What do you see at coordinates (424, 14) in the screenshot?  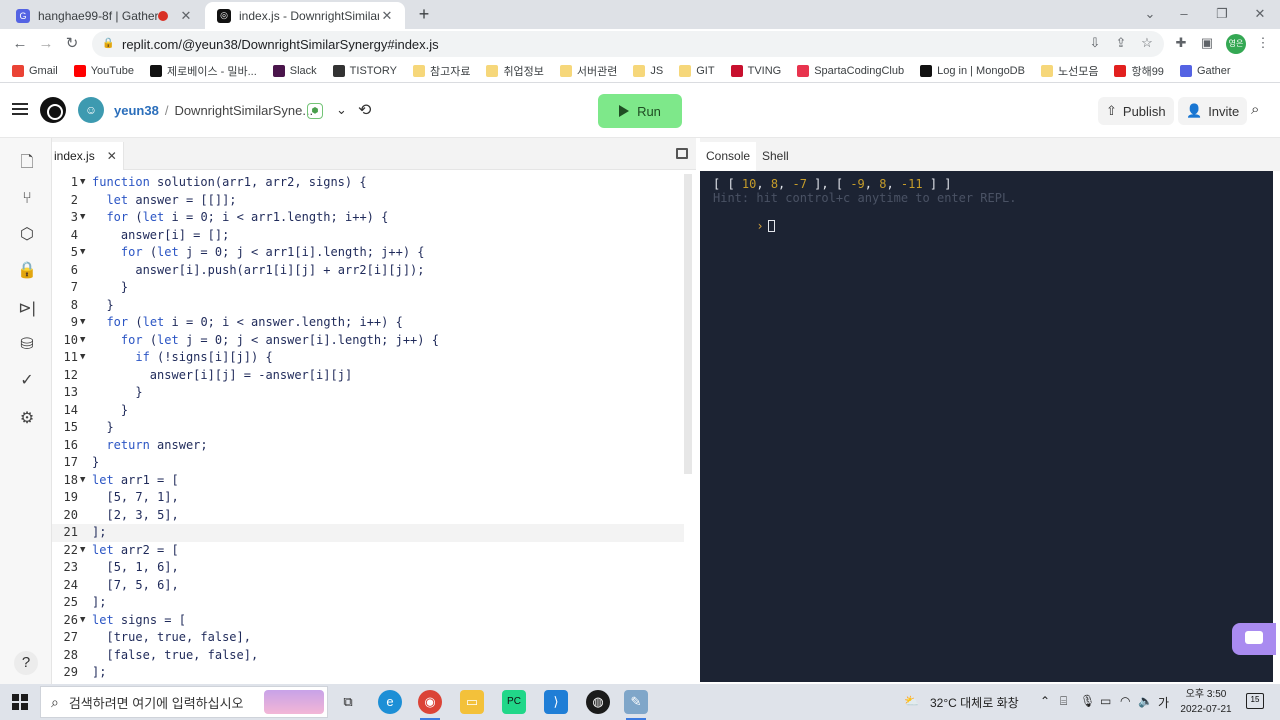 I see `new-tab-button: +` at bounding box center [424, 14].